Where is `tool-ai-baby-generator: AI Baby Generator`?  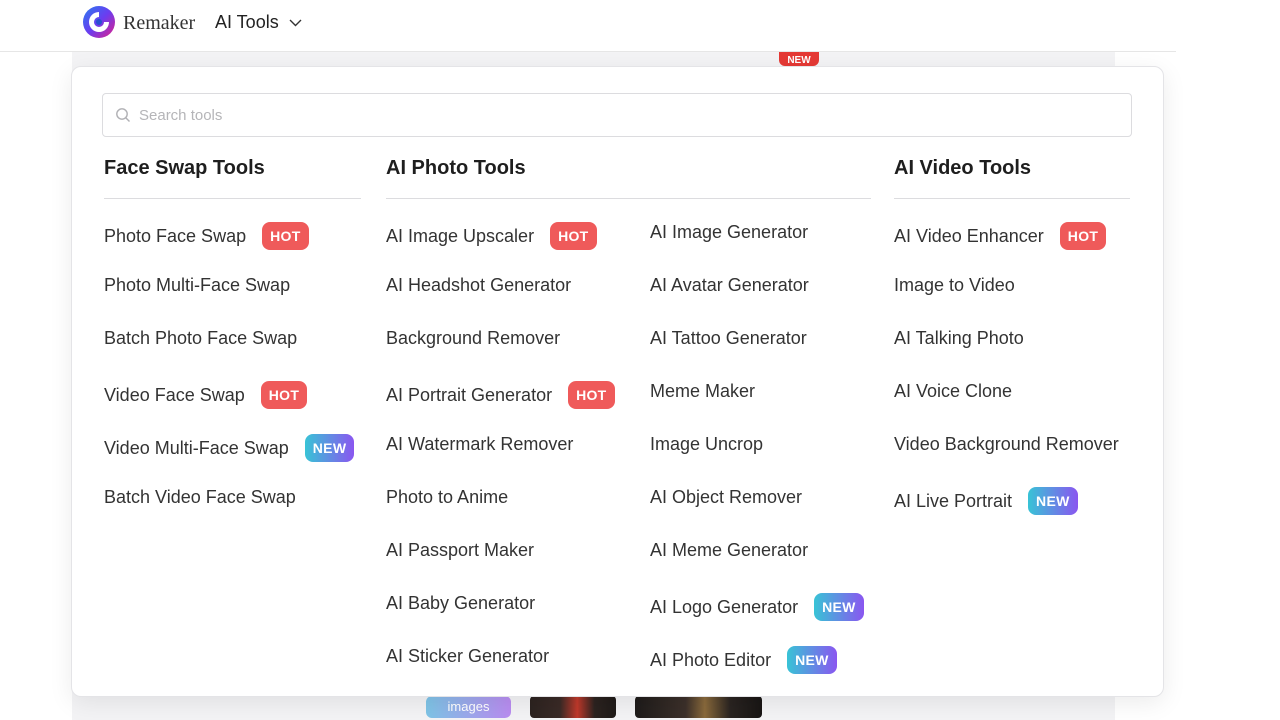 tool-ai-baby-generator: AI Baby Generator is located at coordinates (460, 603).